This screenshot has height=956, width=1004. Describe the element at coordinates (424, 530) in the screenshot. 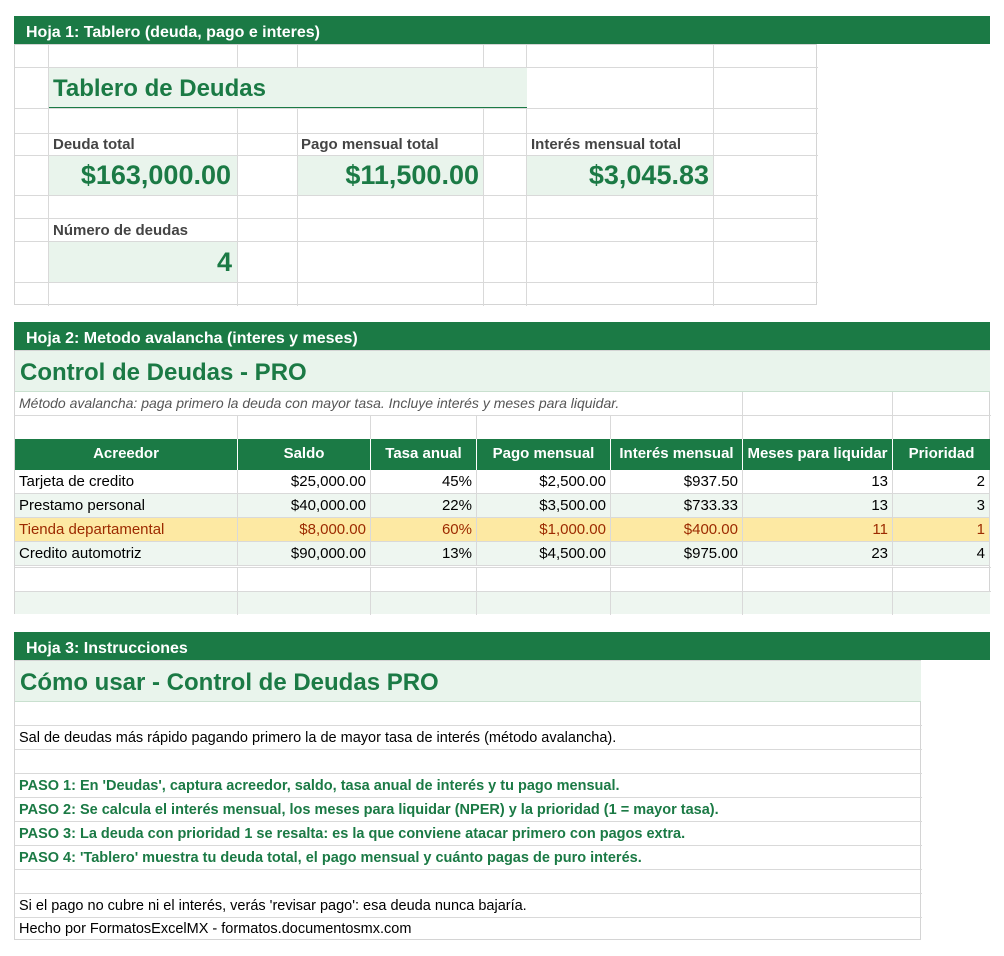

I see `cell-annual-rate: 60%` at that location.